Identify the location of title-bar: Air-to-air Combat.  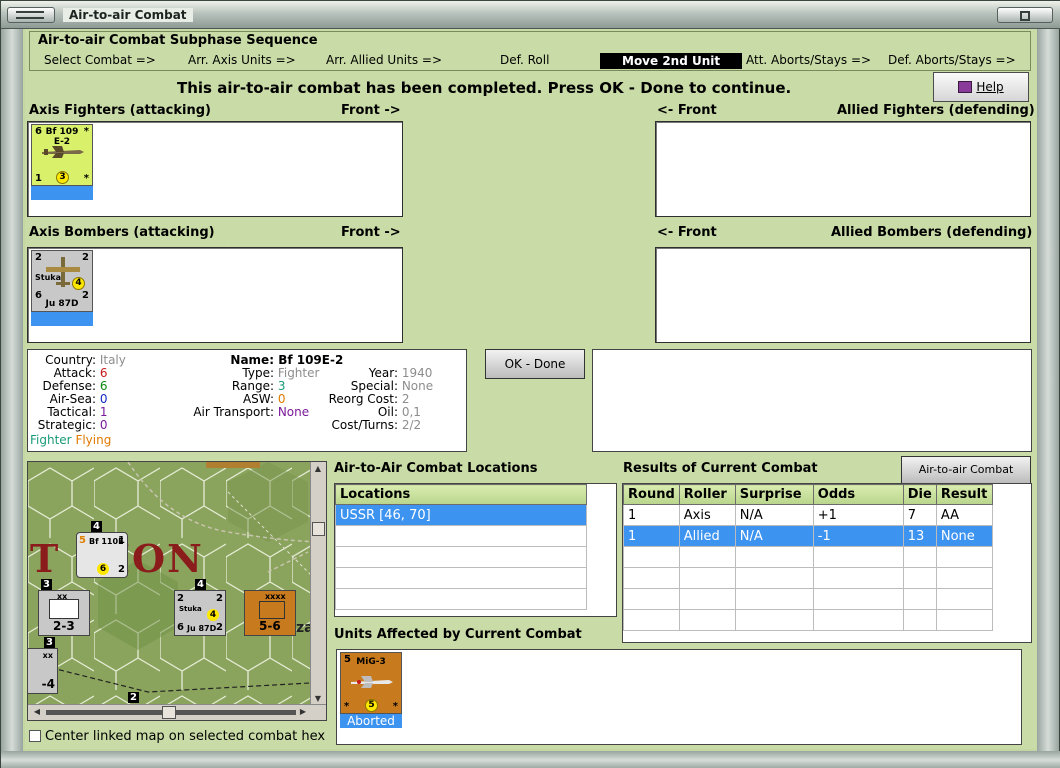
(530, 15).